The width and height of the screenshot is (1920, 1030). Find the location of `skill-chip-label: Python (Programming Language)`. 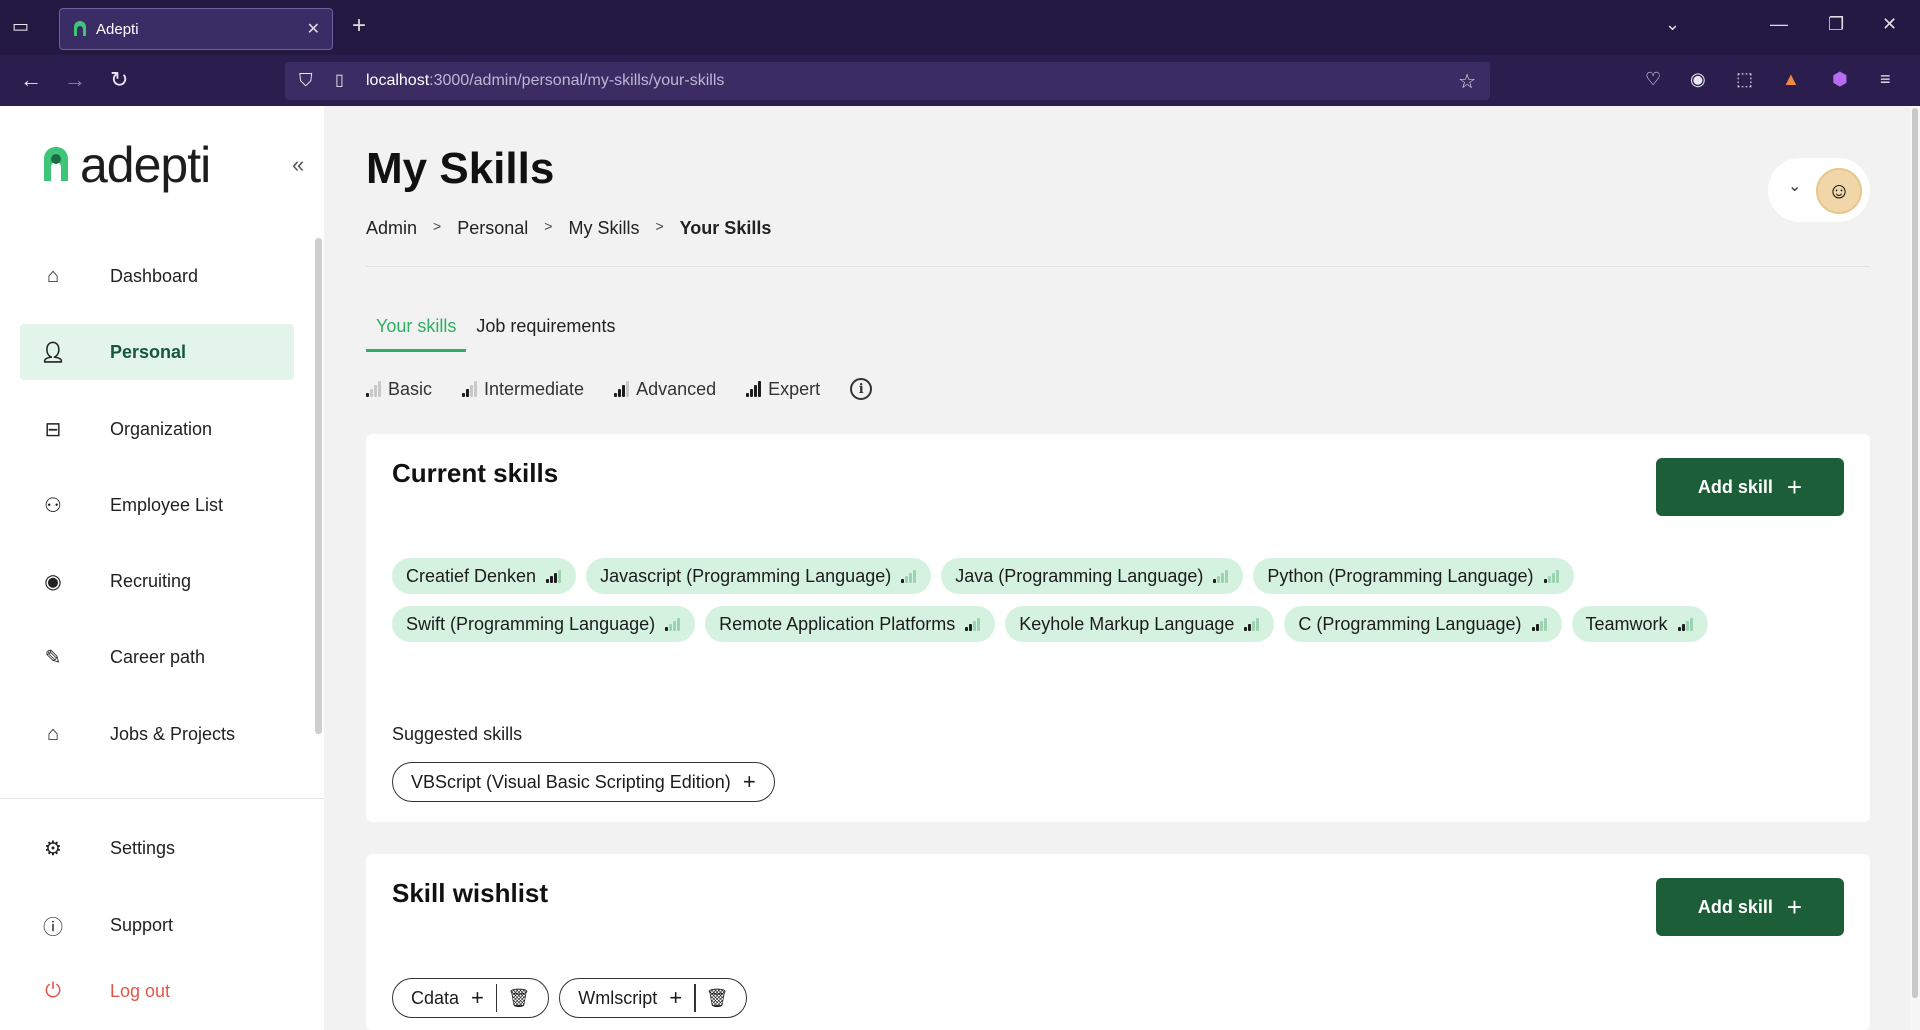

skill-chip-label: Python (Programming Language) is located at coordinates (1400, 575).